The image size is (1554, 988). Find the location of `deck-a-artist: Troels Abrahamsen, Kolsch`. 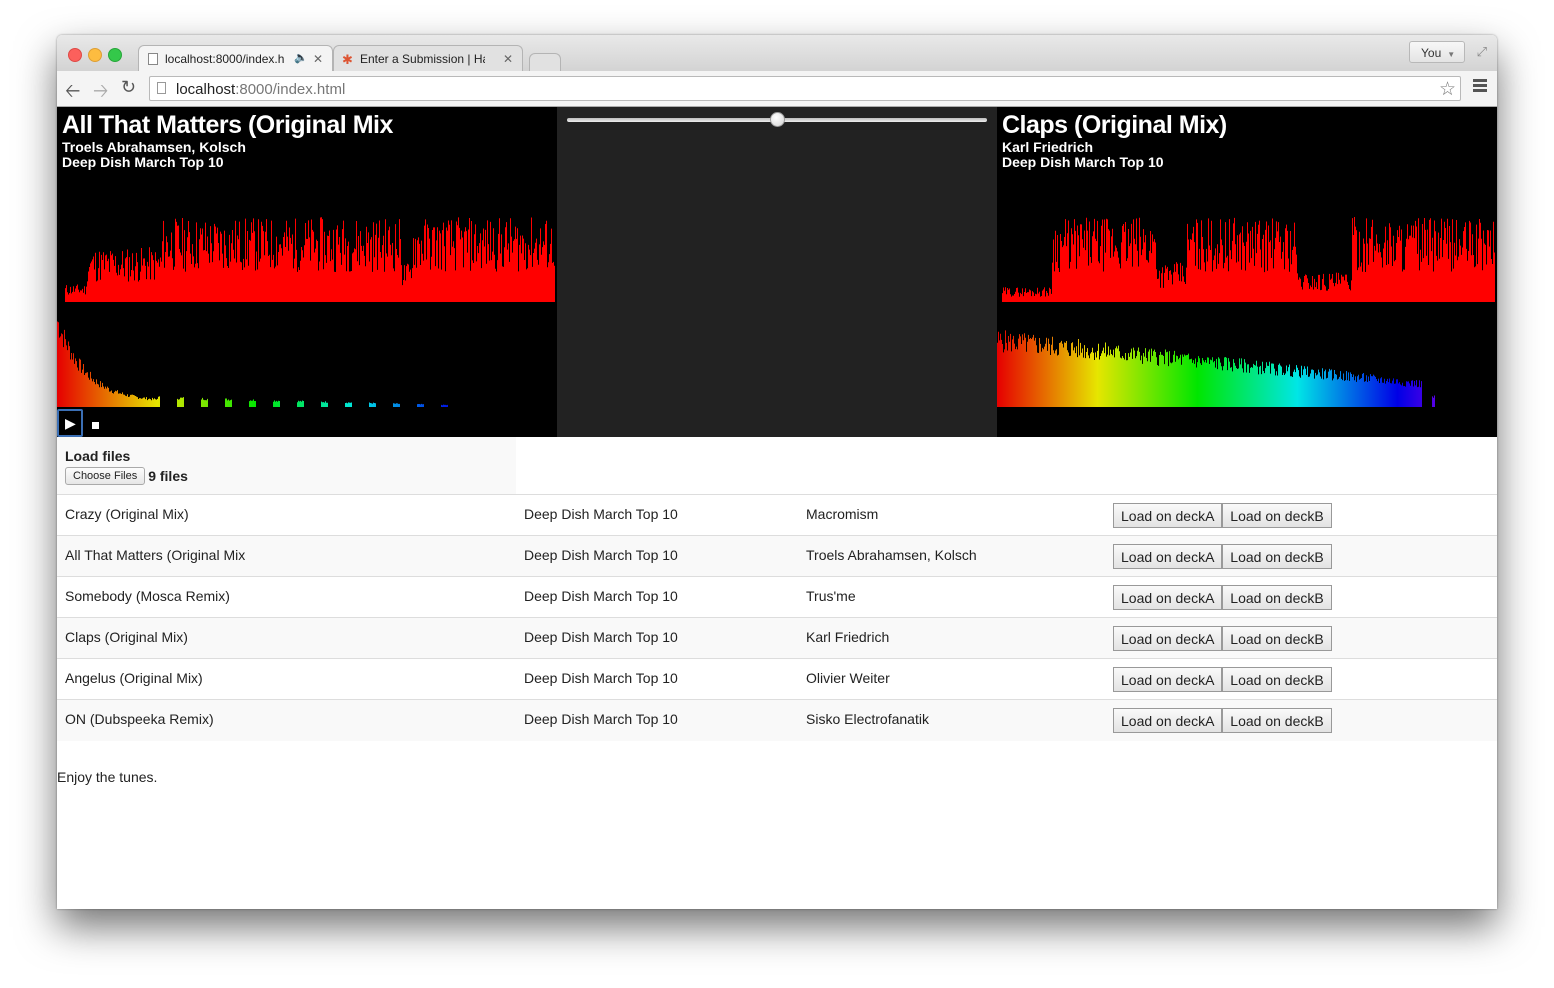

deck-a-artist: Troels Abrahamsen, Kolsch is located at coordinates (154, 147).